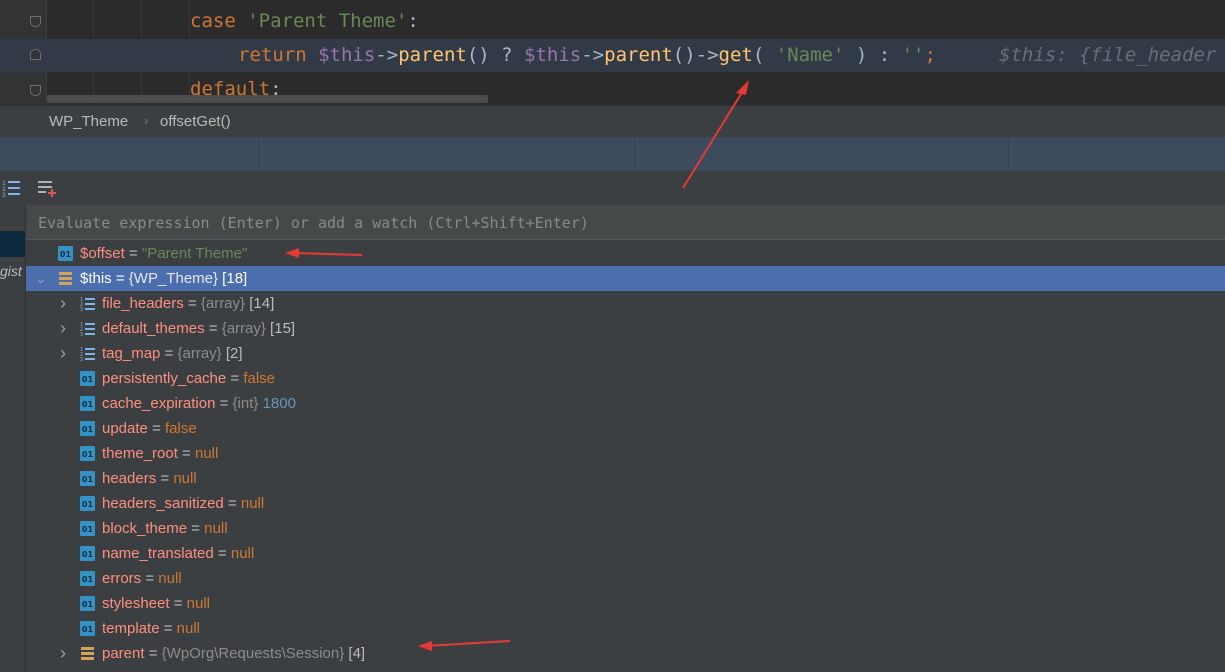  I want to click on breadcrumb-class: WP_Theme, so click(88, 121).